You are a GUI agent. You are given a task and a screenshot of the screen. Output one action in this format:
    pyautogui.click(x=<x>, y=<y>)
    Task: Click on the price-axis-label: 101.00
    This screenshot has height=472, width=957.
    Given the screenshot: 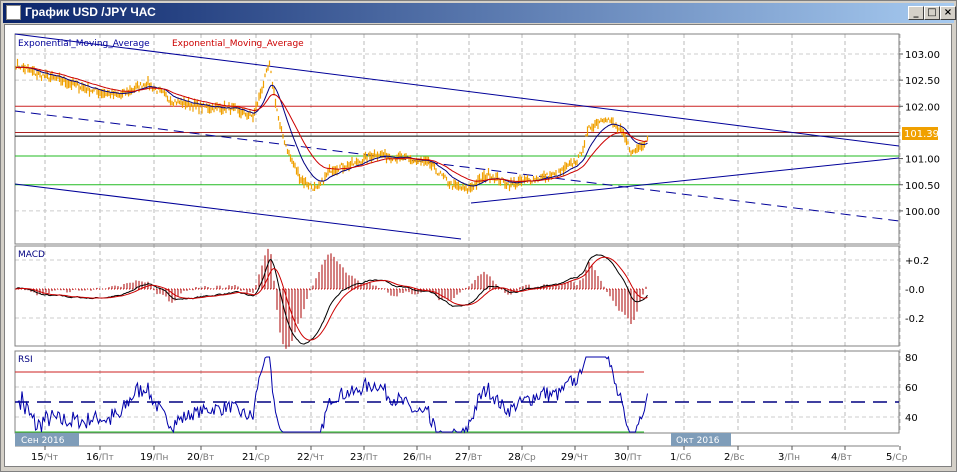 What is the action you would take?
    pyautogui.click(x=922, y=160)
    